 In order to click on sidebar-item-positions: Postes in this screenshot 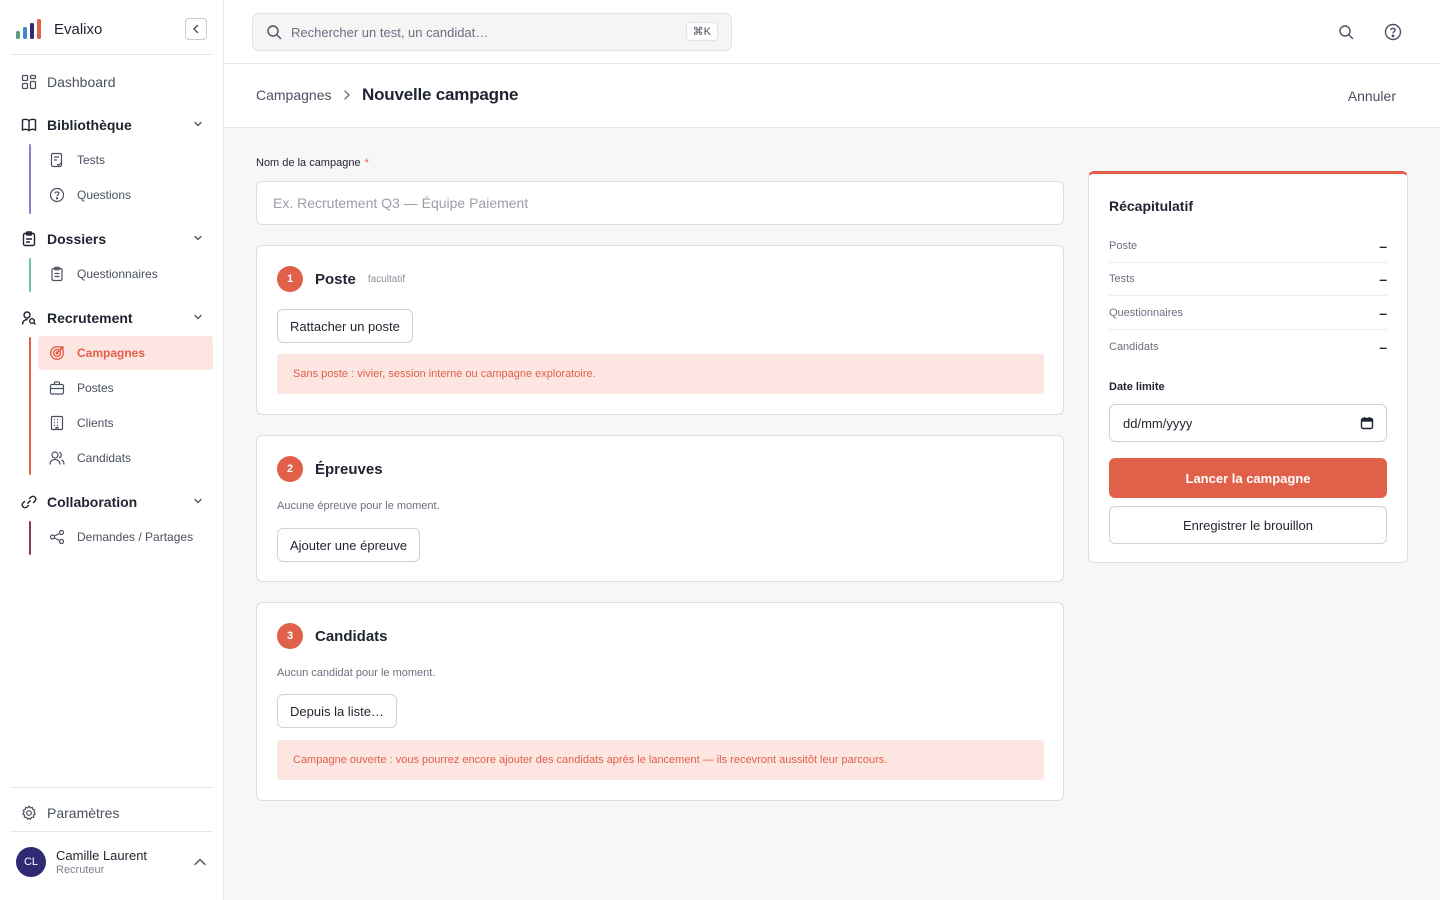, I will do `click(125, 388)`.